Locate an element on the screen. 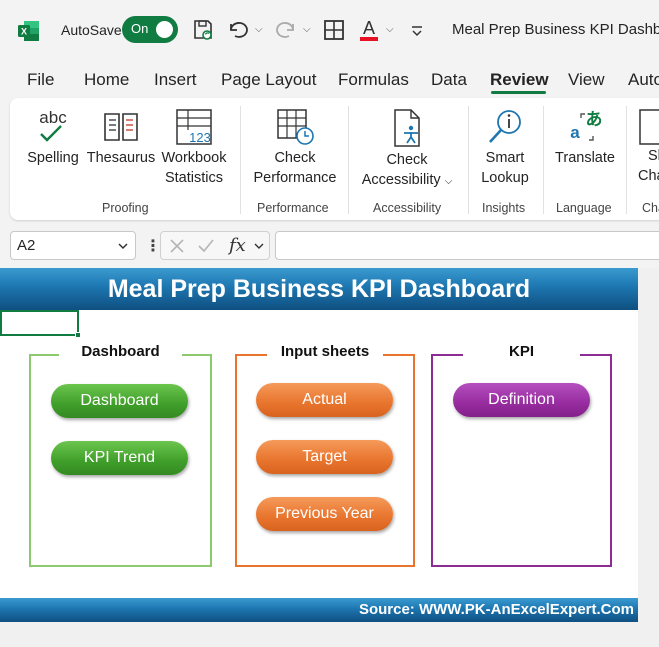  formula-controls: fx is located at coordinates (215, 245).